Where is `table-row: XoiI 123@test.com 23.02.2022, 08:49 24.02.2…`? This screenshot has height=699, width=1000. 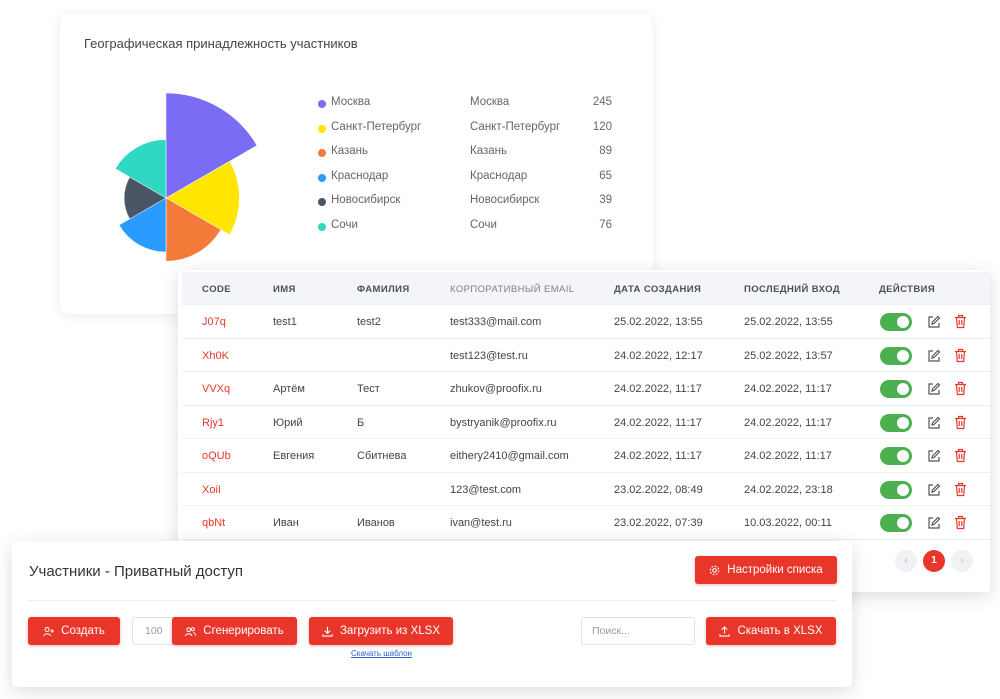
table-row: XoiI 123@test.com 23.02.2022, 08:49 24.02.2… is located at coordinates (586, 489).